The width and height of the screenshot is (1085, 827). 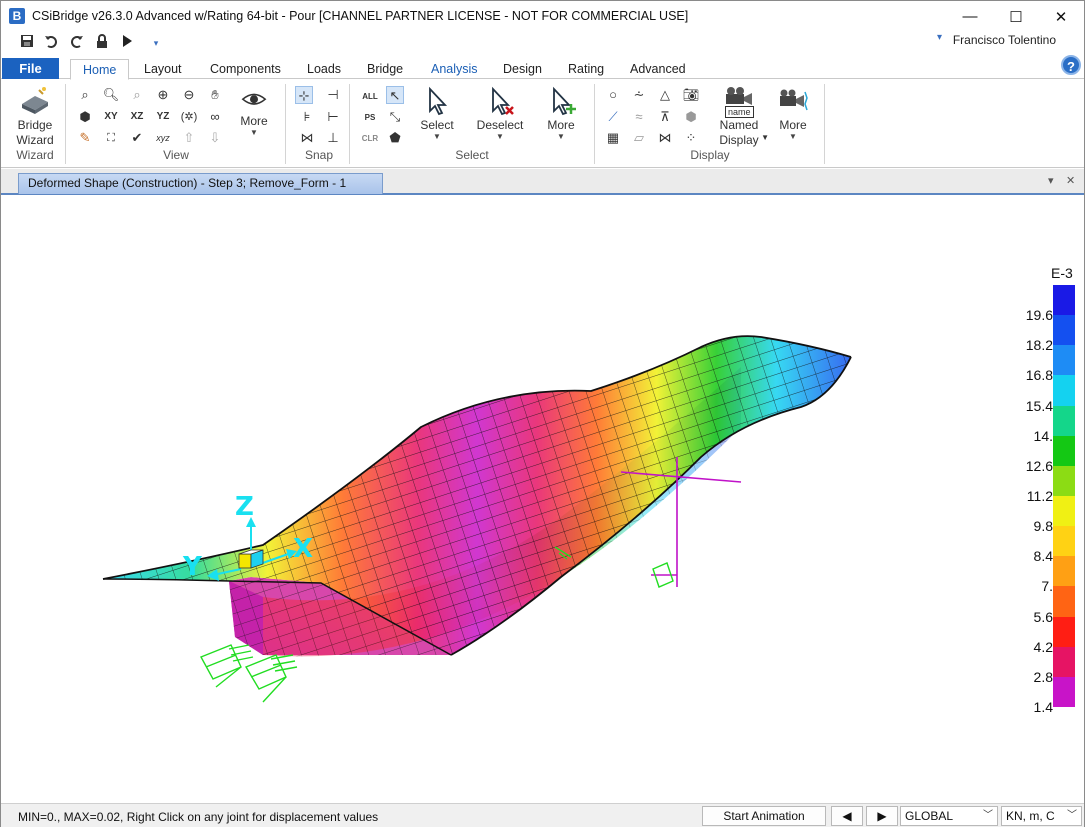 What do you see at coordinates (127, 43) in the screenshot?
I see `run-icon` at bounding box center [127, 43].